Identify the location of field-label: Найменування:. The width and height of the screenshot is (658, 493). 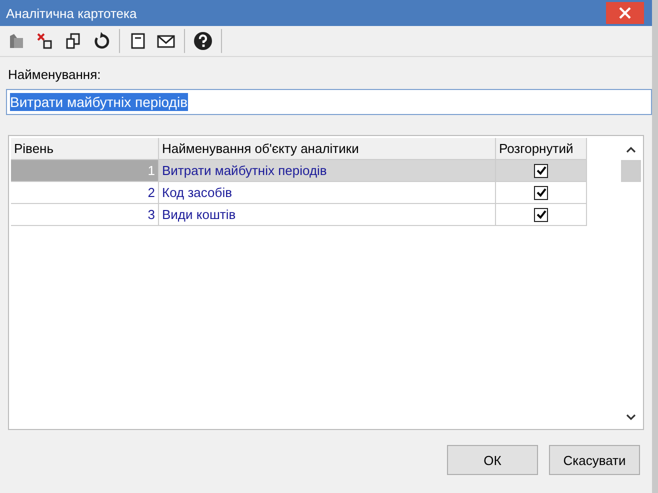
(55, 75).